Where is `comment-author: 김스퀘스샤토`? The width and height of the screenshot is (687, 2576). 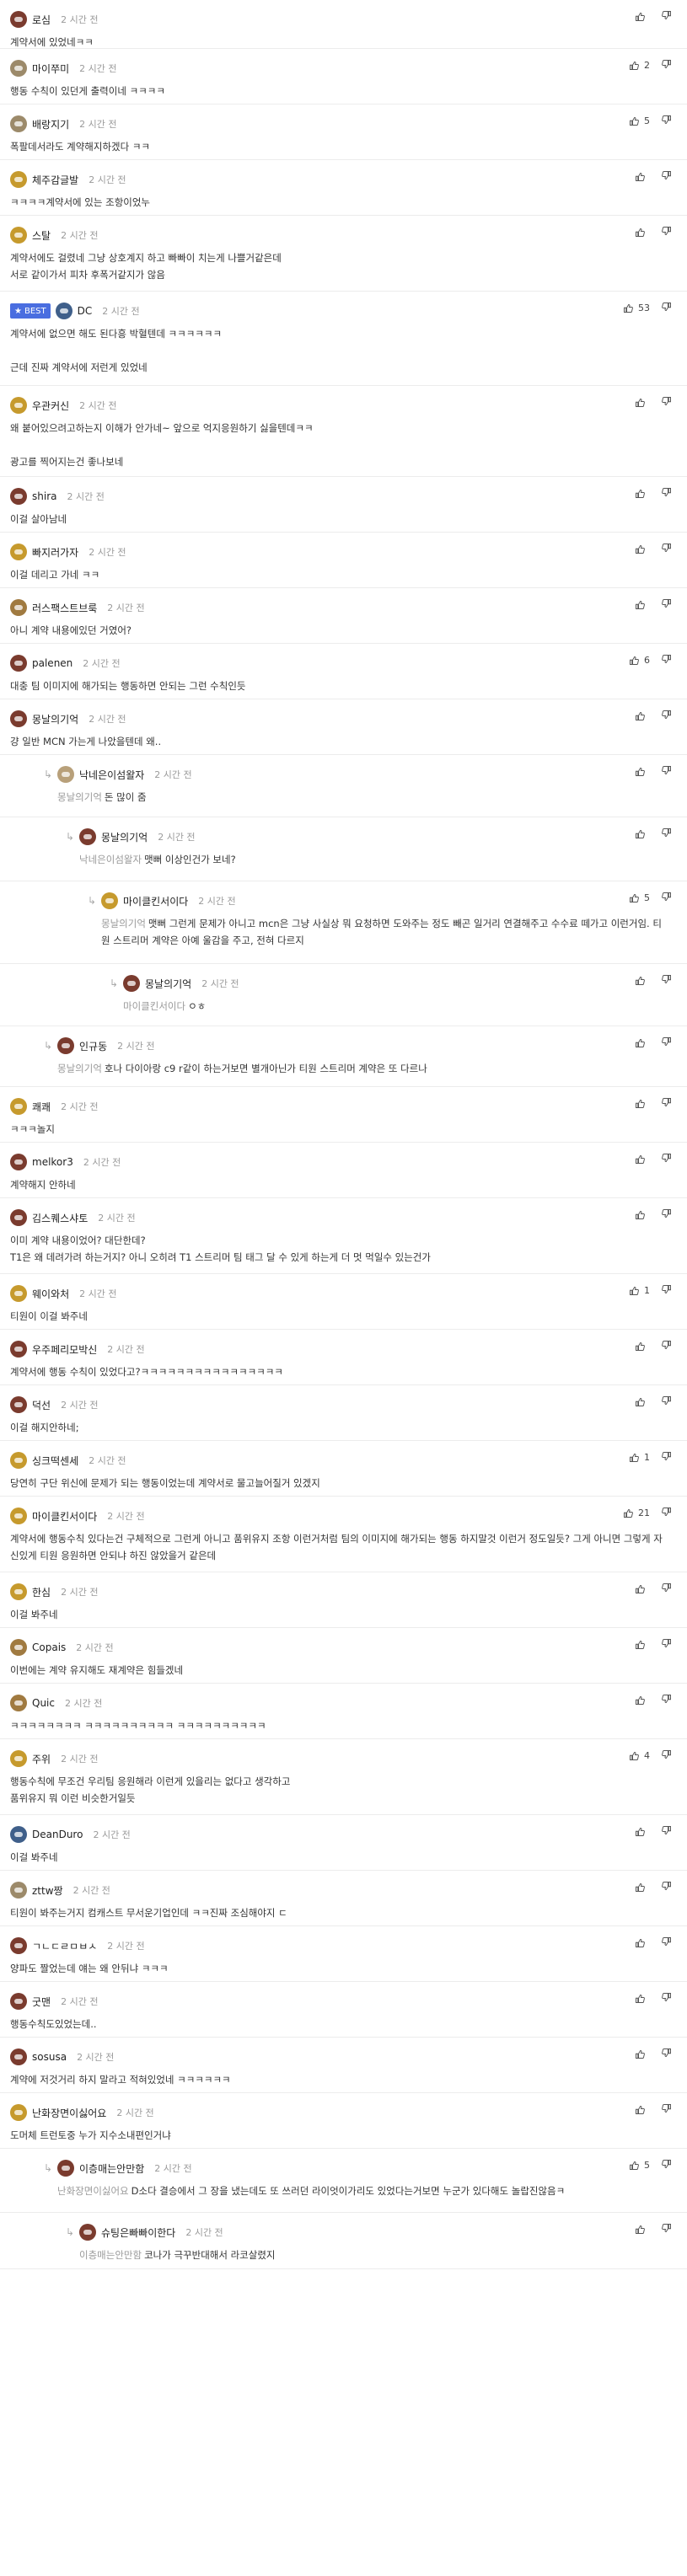 comment-author: 김스퀘스샤토 is located at coordinates (60, 1218).